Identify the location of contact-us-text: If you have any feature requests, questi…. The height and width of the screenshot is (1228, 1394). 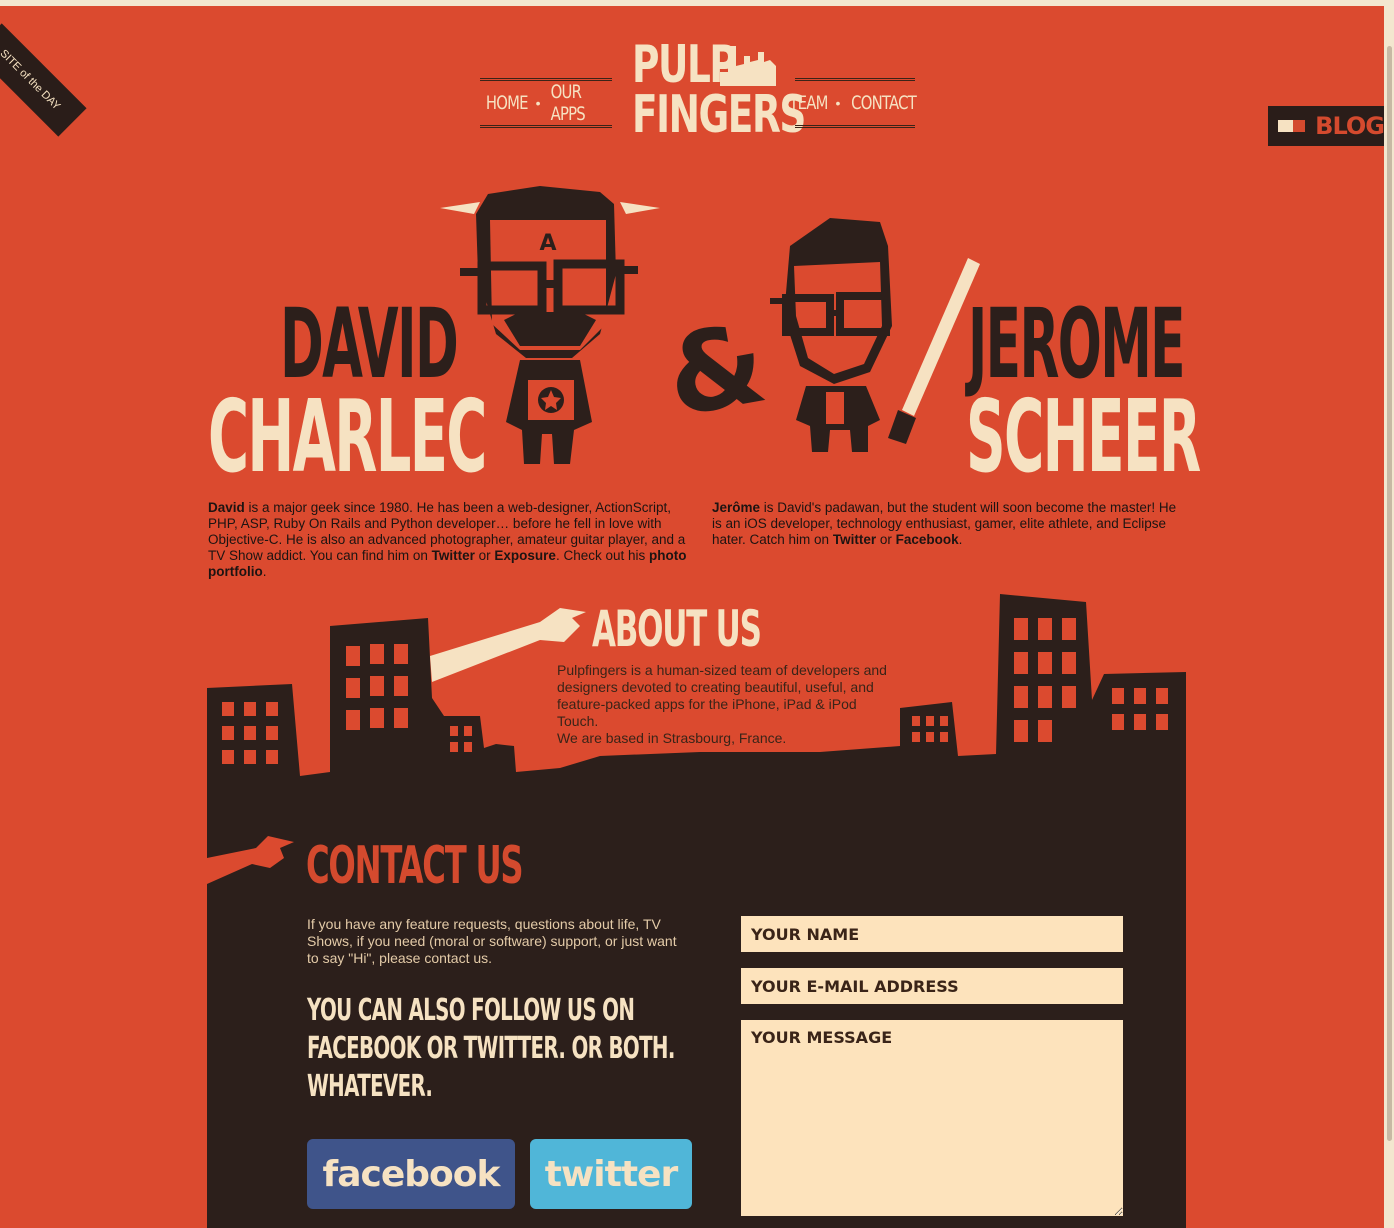
(492, 941).